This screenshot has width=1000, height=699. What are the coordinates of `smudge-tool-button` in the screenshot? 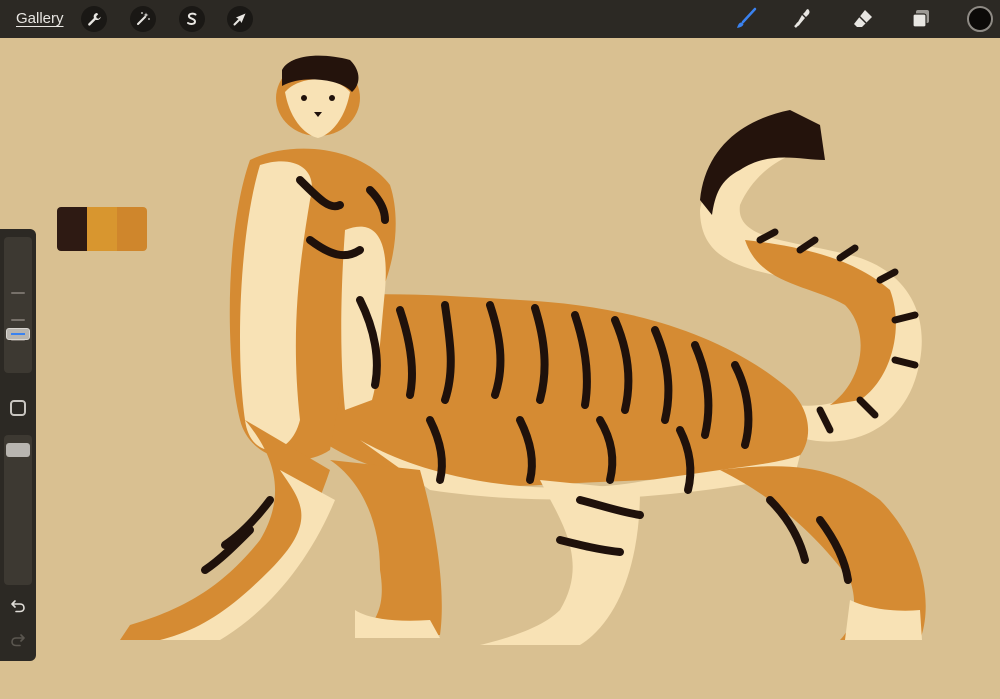 It's located at (803, 19).